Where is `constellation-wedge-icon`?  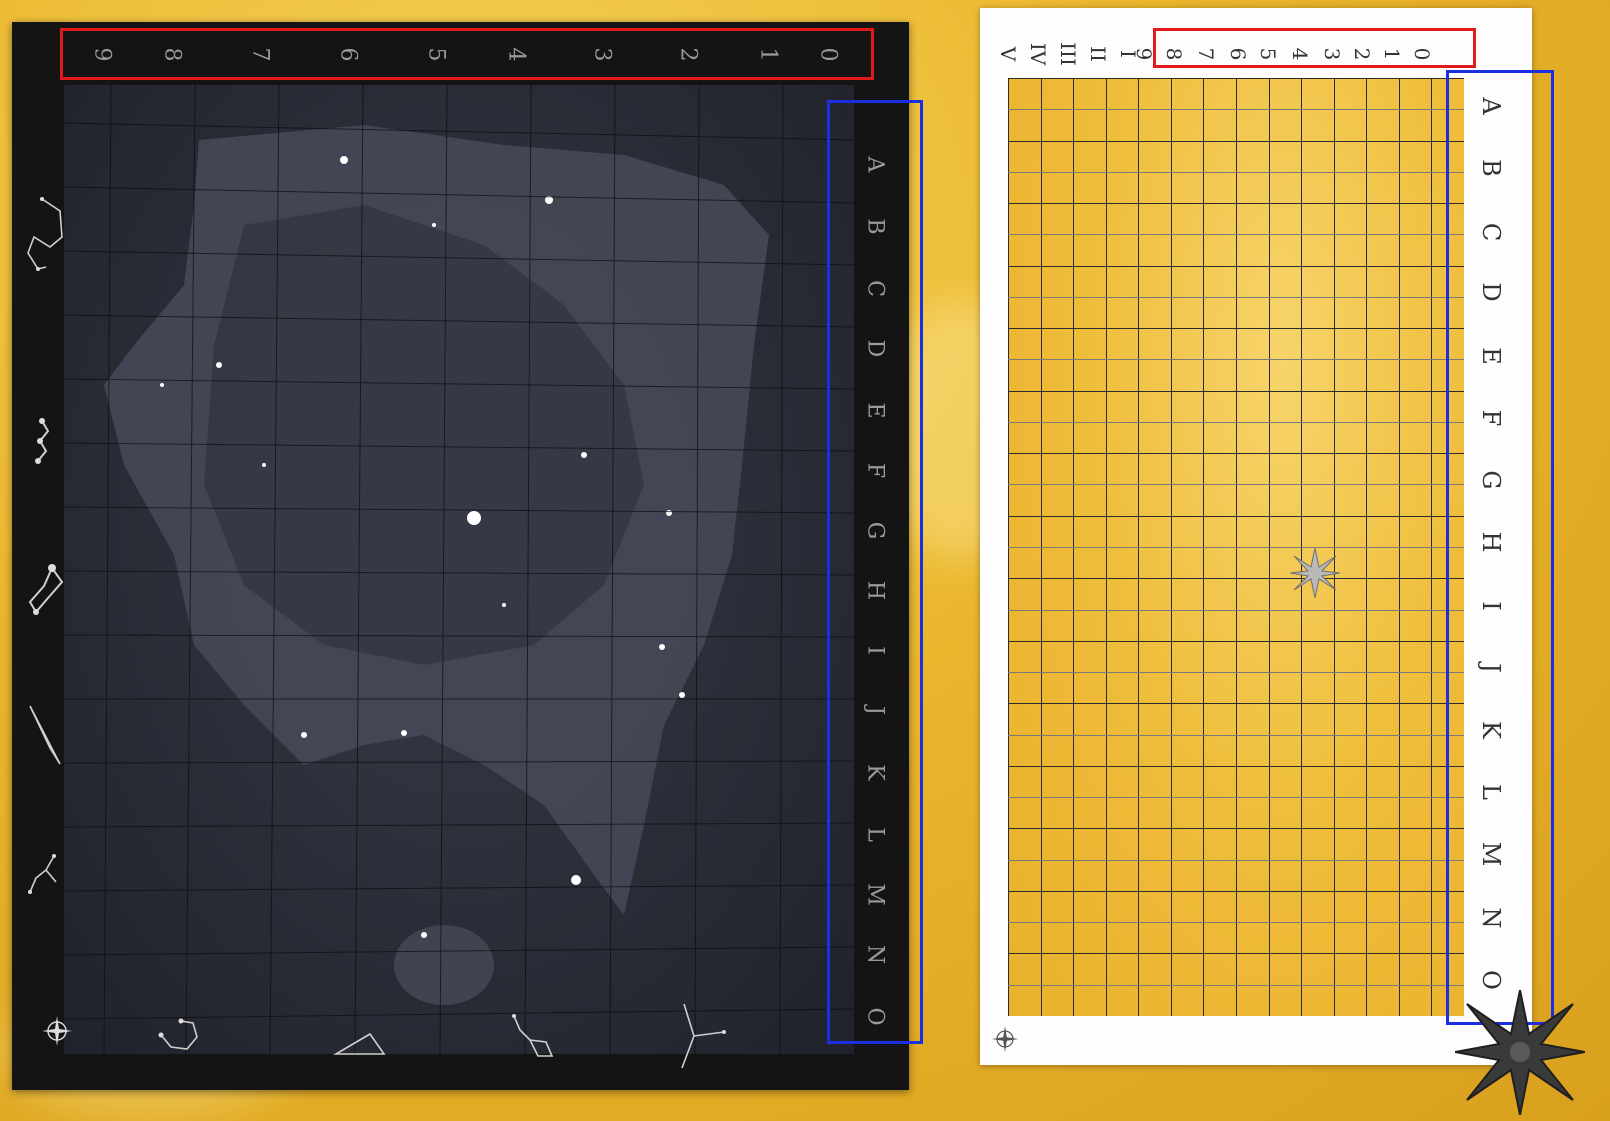 constellation-wedge-icon is located at coordinates (44, 737).